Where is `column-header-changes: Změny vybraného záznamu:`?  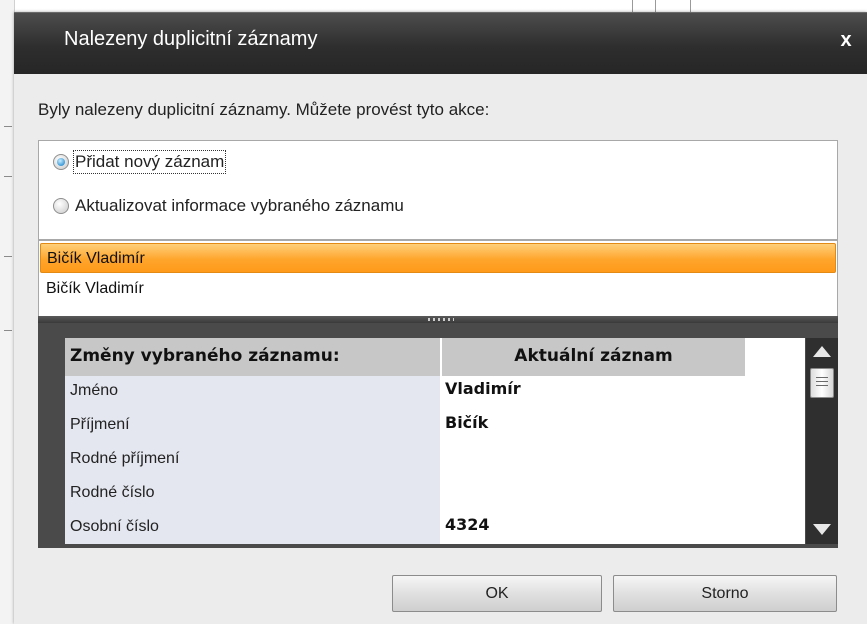
column-header-changes: Změny vybraného záznamu: is located at coordinates (252, 357).